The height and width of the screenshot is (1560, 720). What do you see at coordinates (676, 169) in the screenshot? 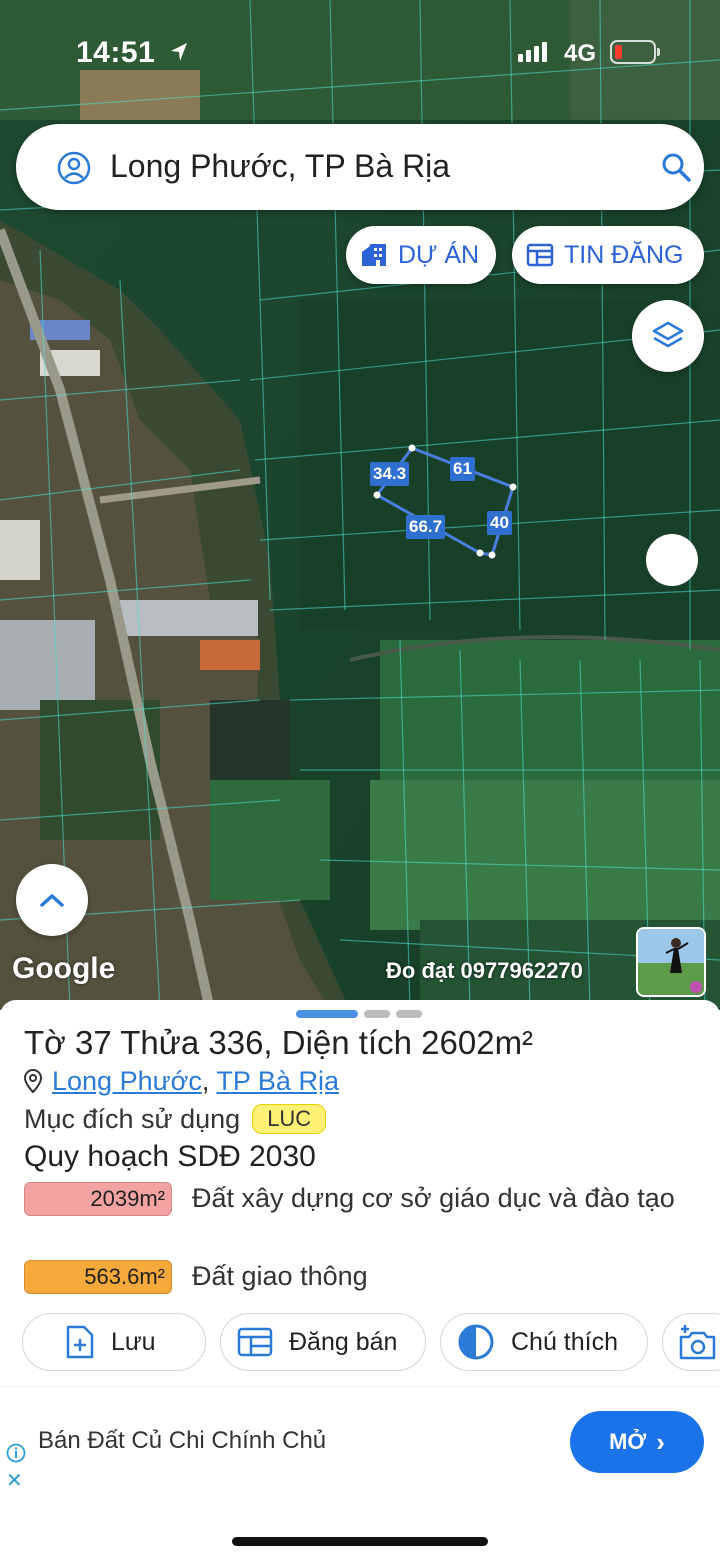
I see `search-icon` at bounding box center [676, 169].